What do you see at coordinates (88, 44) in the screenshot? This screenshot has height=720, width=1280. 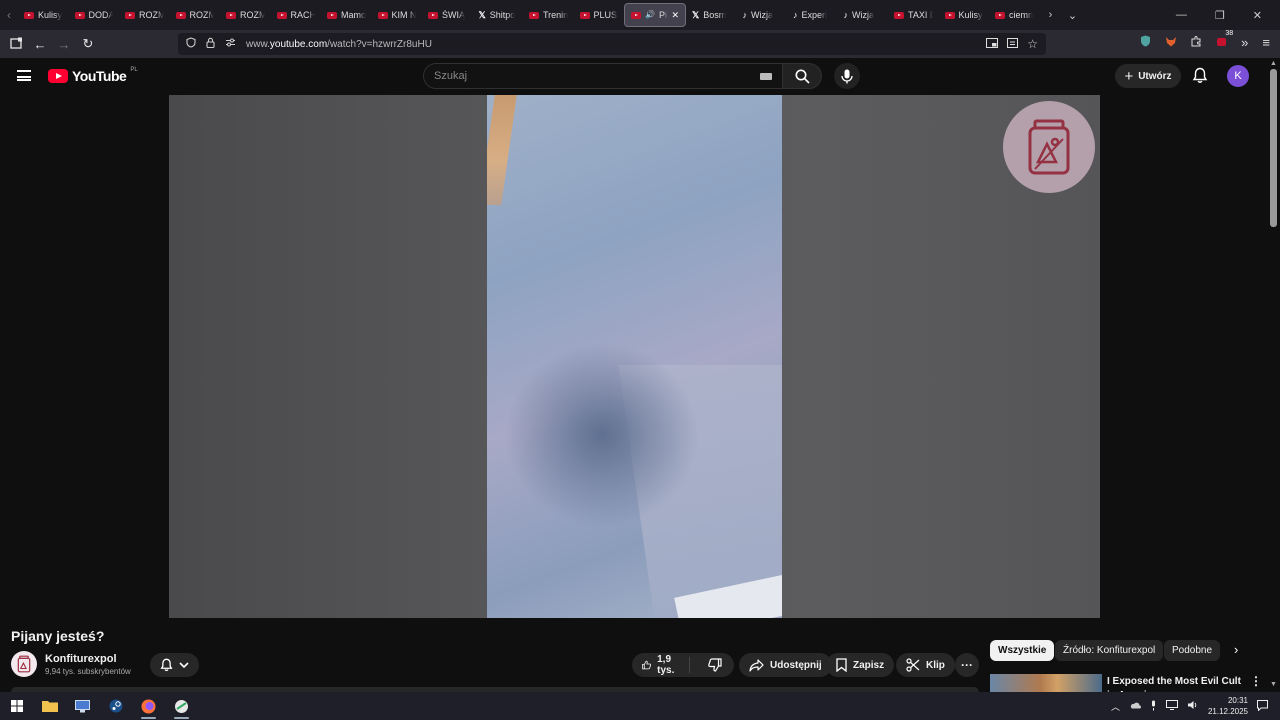 I see `reload-icon: ↻` at bounding box center [88, 44].